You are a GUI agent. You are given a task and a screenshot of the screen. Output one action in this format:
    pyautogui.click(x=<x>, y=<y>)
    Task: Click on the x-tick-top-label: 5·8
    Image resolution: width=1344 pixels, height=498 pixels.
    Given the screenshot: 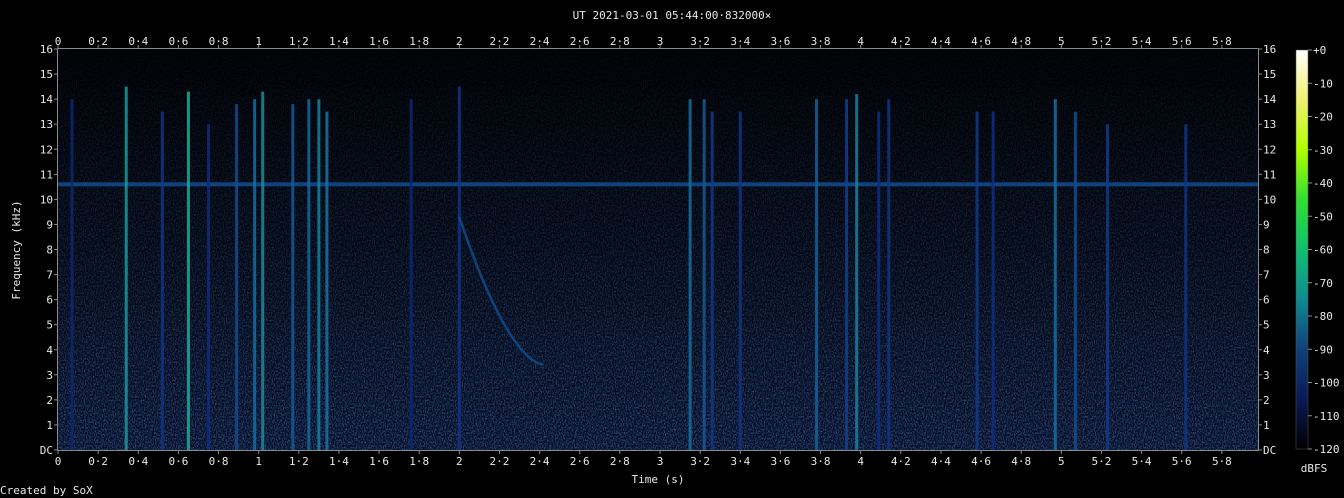 What is the action you would take?
    pyautogui.click(x=1222, y=41)
    